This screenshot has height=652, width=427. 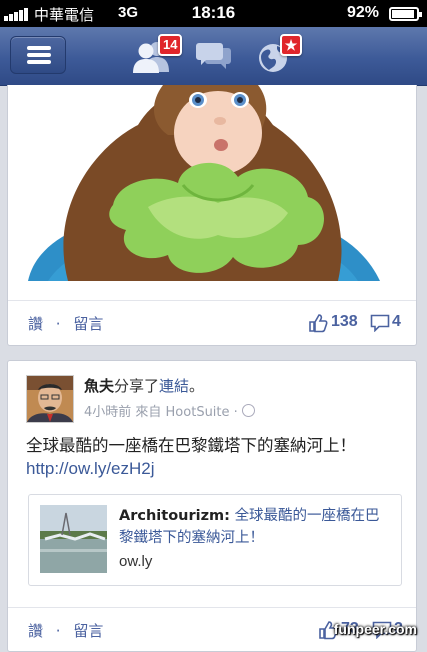 I want to click on shared-link-domain: ow.ly, so click(x=136, y=561).